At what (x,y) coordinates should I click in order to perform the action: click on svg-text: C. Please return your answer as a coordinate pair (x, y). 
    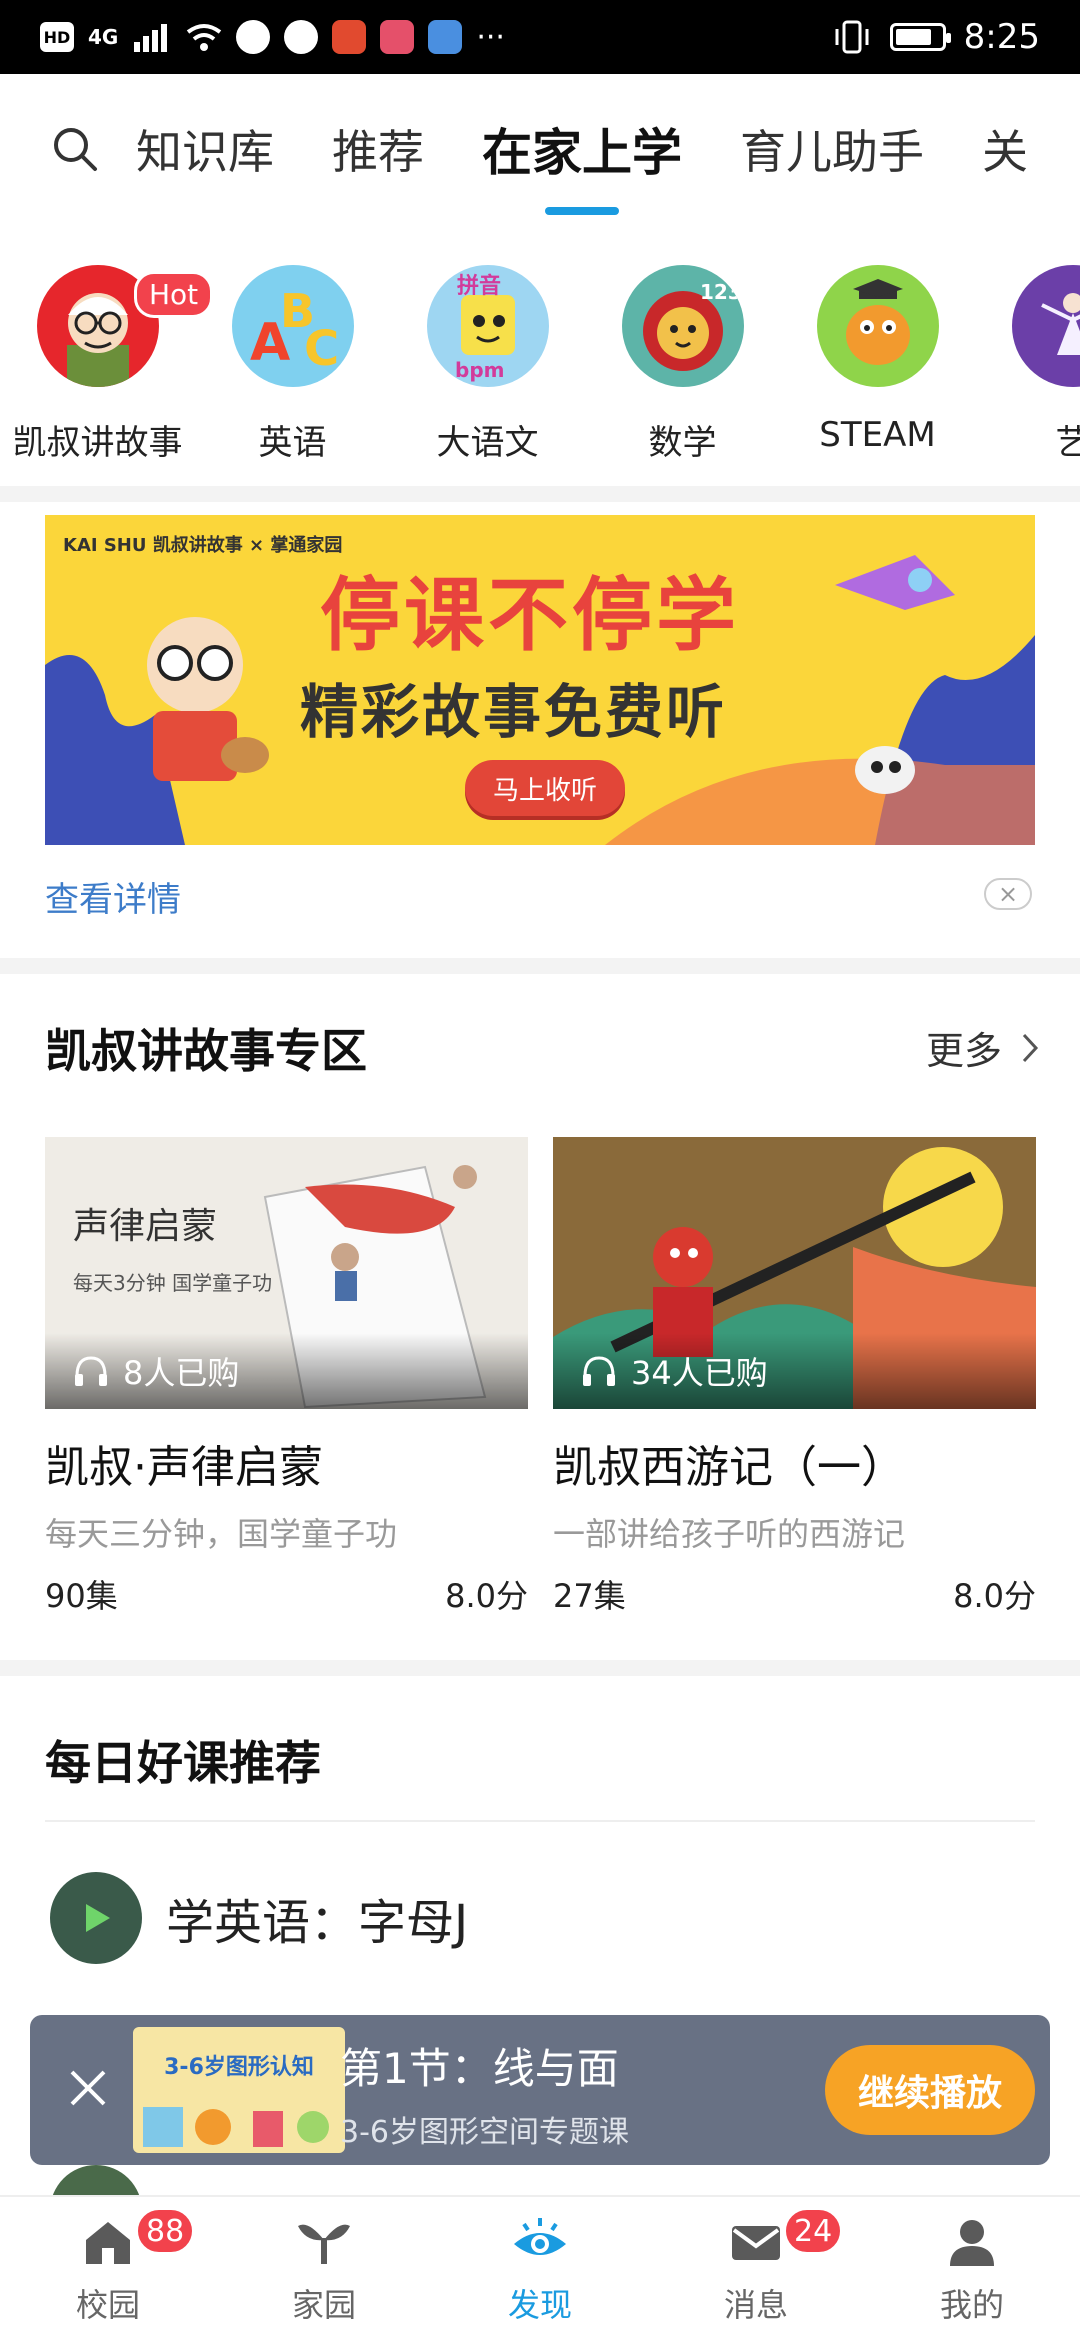
    Looking at the image, I should click on (321, 349).